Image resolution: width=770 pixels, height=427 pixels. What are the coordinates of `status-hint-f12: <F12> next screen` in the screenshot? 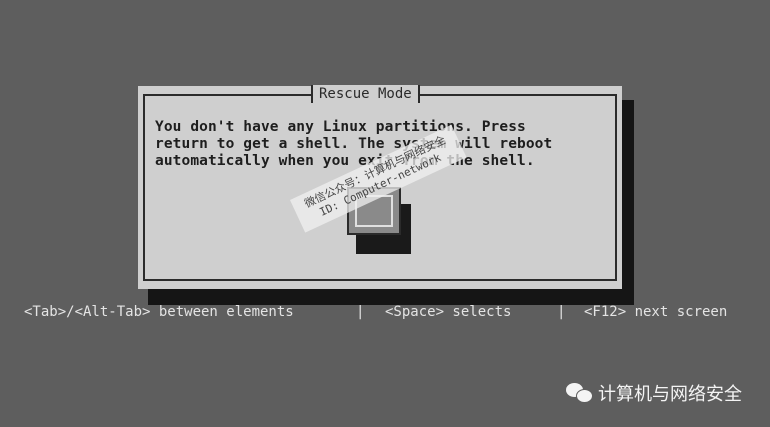 It's located at (656, 312).